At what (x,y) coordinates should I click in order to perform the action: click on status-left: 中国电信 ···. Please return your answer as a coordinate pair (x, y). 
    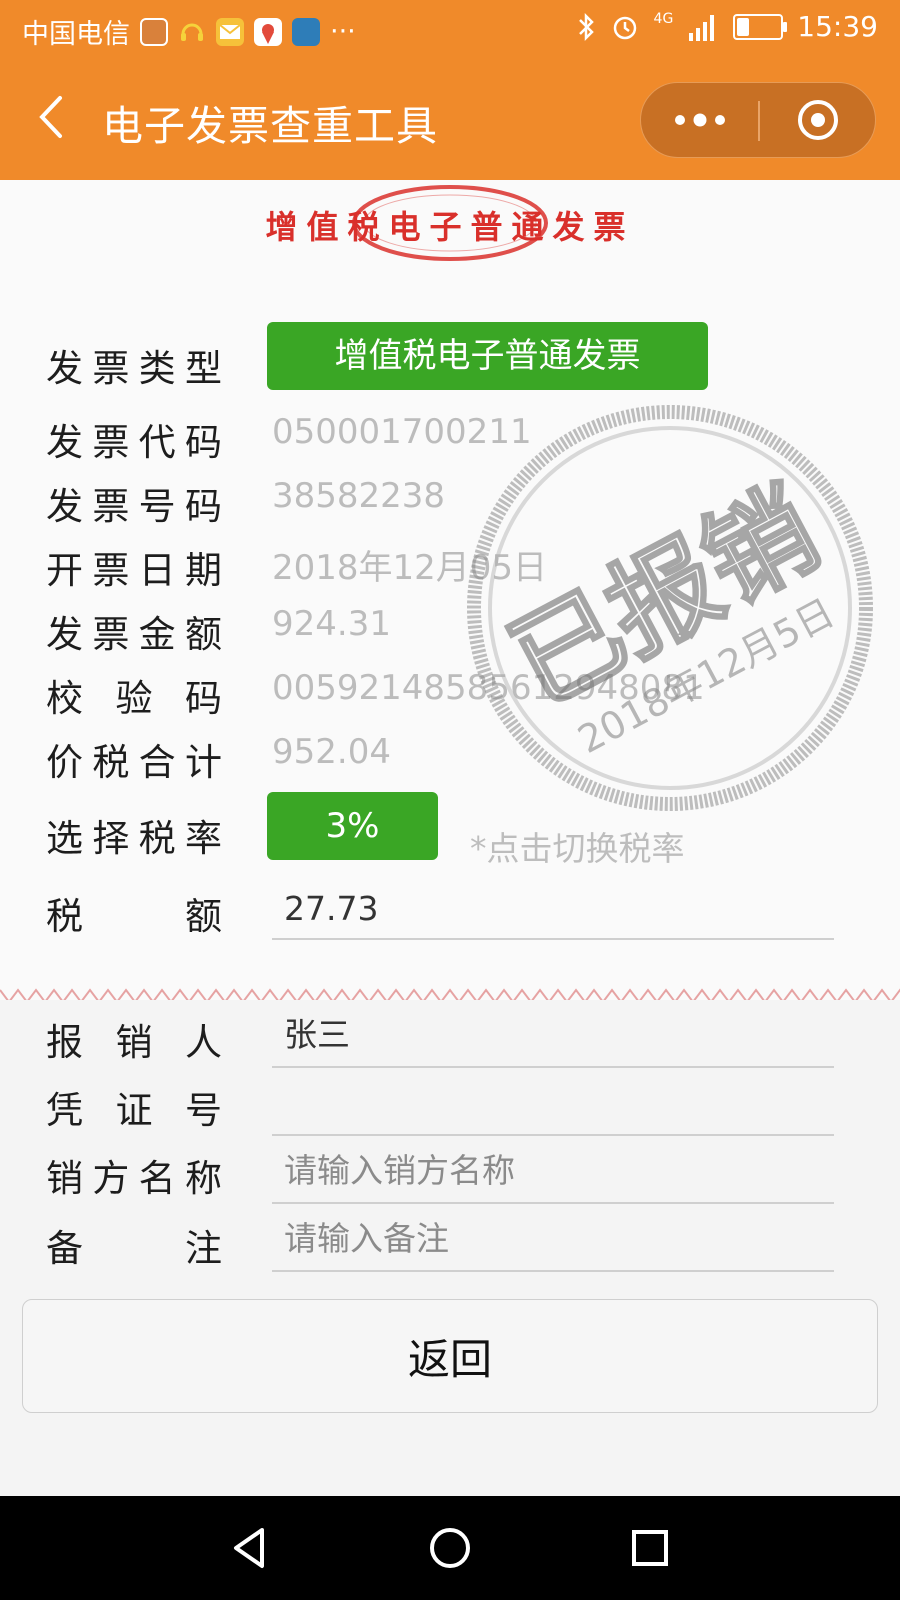
    Looking at the image, I should click on (189, 31).